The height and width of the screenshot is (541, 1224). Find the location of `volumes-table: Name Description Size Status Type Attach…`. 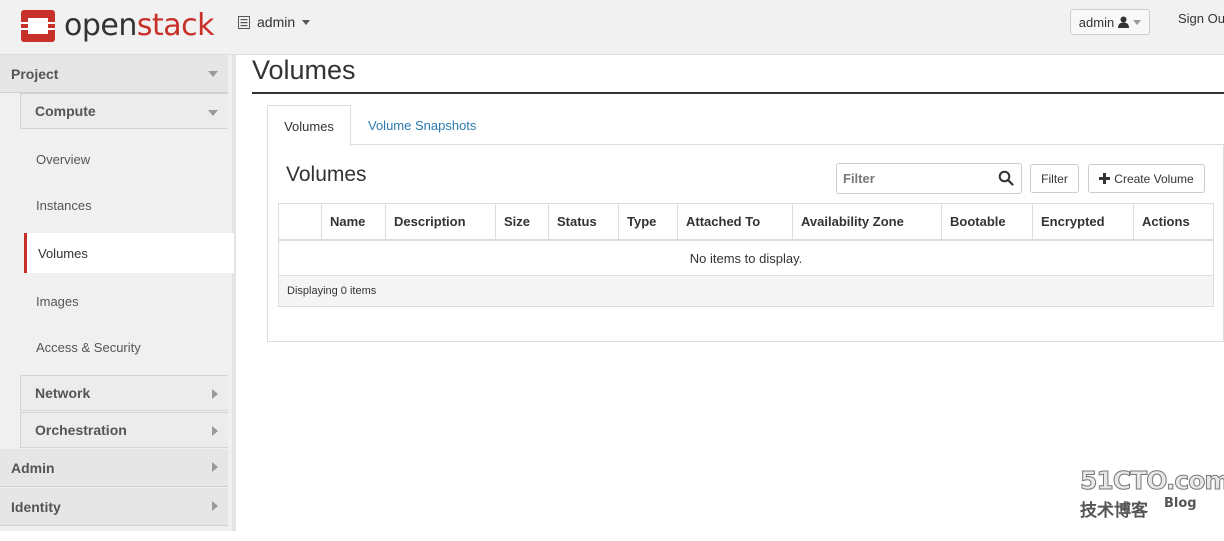

volumes-table: Name Description Size Status Type Attach… is located at coordinates (746, 255).